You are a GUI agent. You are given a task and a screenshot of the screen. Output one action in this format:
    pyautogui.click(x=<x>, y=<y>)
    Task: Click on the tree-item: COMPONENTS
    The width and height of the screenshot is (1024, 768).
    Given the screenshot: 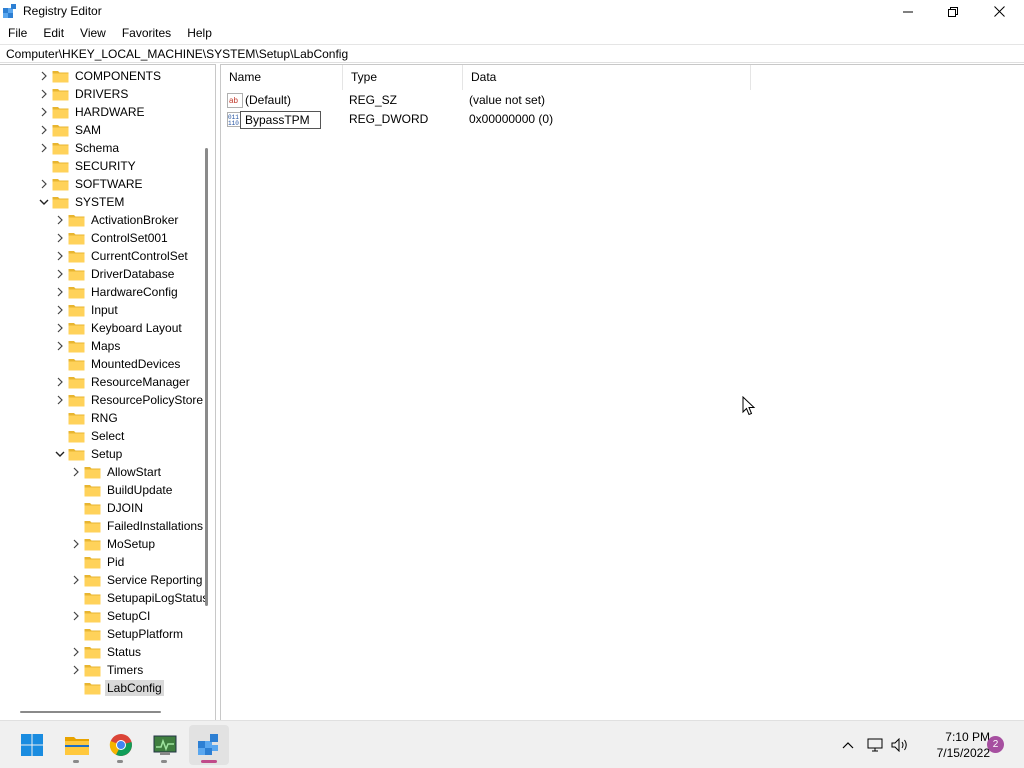 What is the action you would take?
    pyautogui.click(x=99, y=76)
    